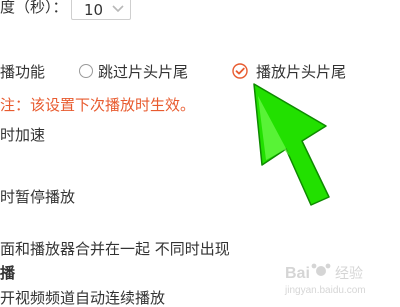 The height and width of the screenshot is (307, 400). What do you see at coordinates (325, 290) in the screenshot?
I see `svg-text: jingyan.baidu.com` at bounding box center [325, 290].